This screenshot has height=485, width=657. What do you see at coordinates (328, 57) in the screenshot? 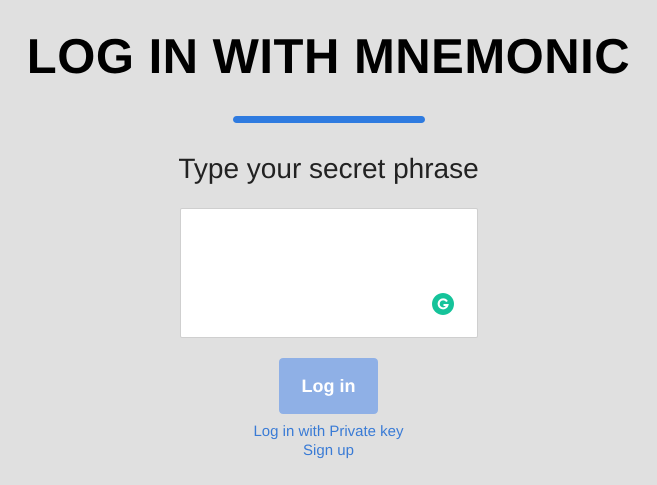
I see `page-title: LOG IN WITH MNEMONIC` at bounding box center [328, 57].